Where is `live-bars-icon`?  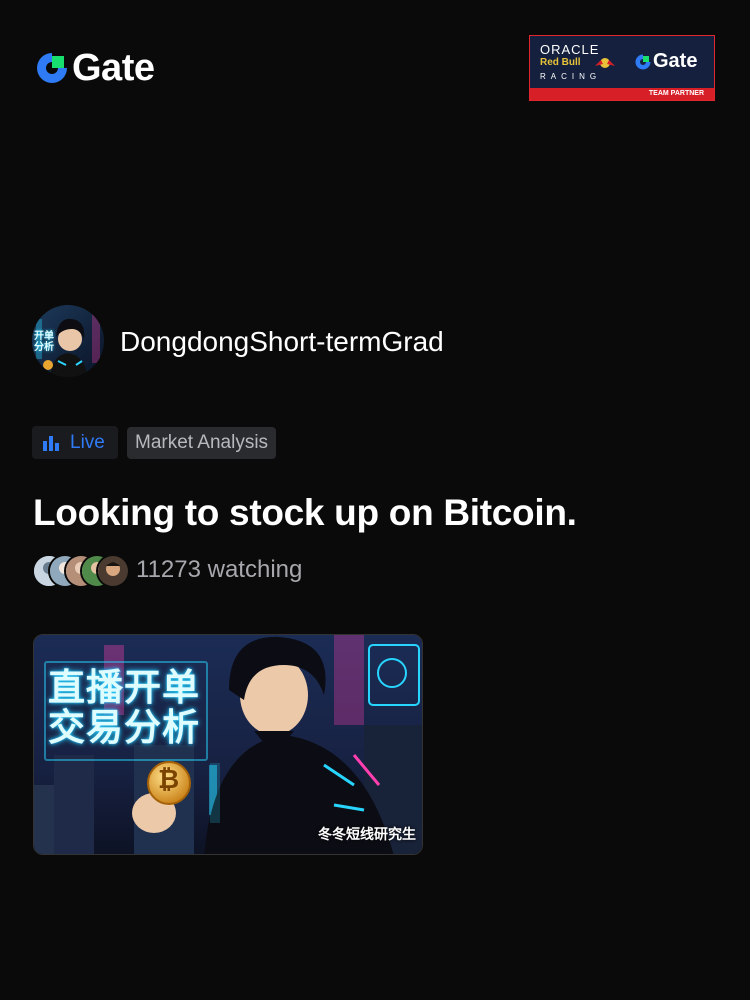 live-bars-icon is located at coordinates (51, 443).